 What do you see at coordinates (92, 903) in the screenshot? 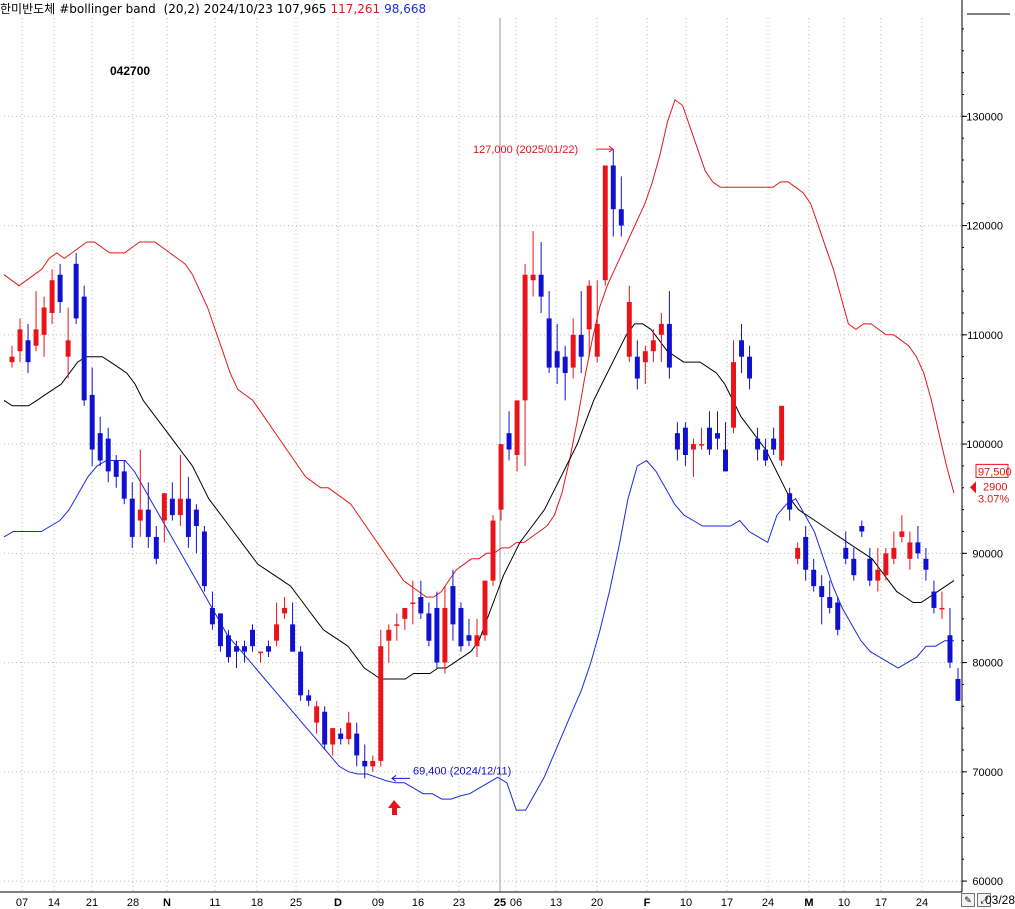
I see `x-tick-label: 21` at bounding box center [92, 903].